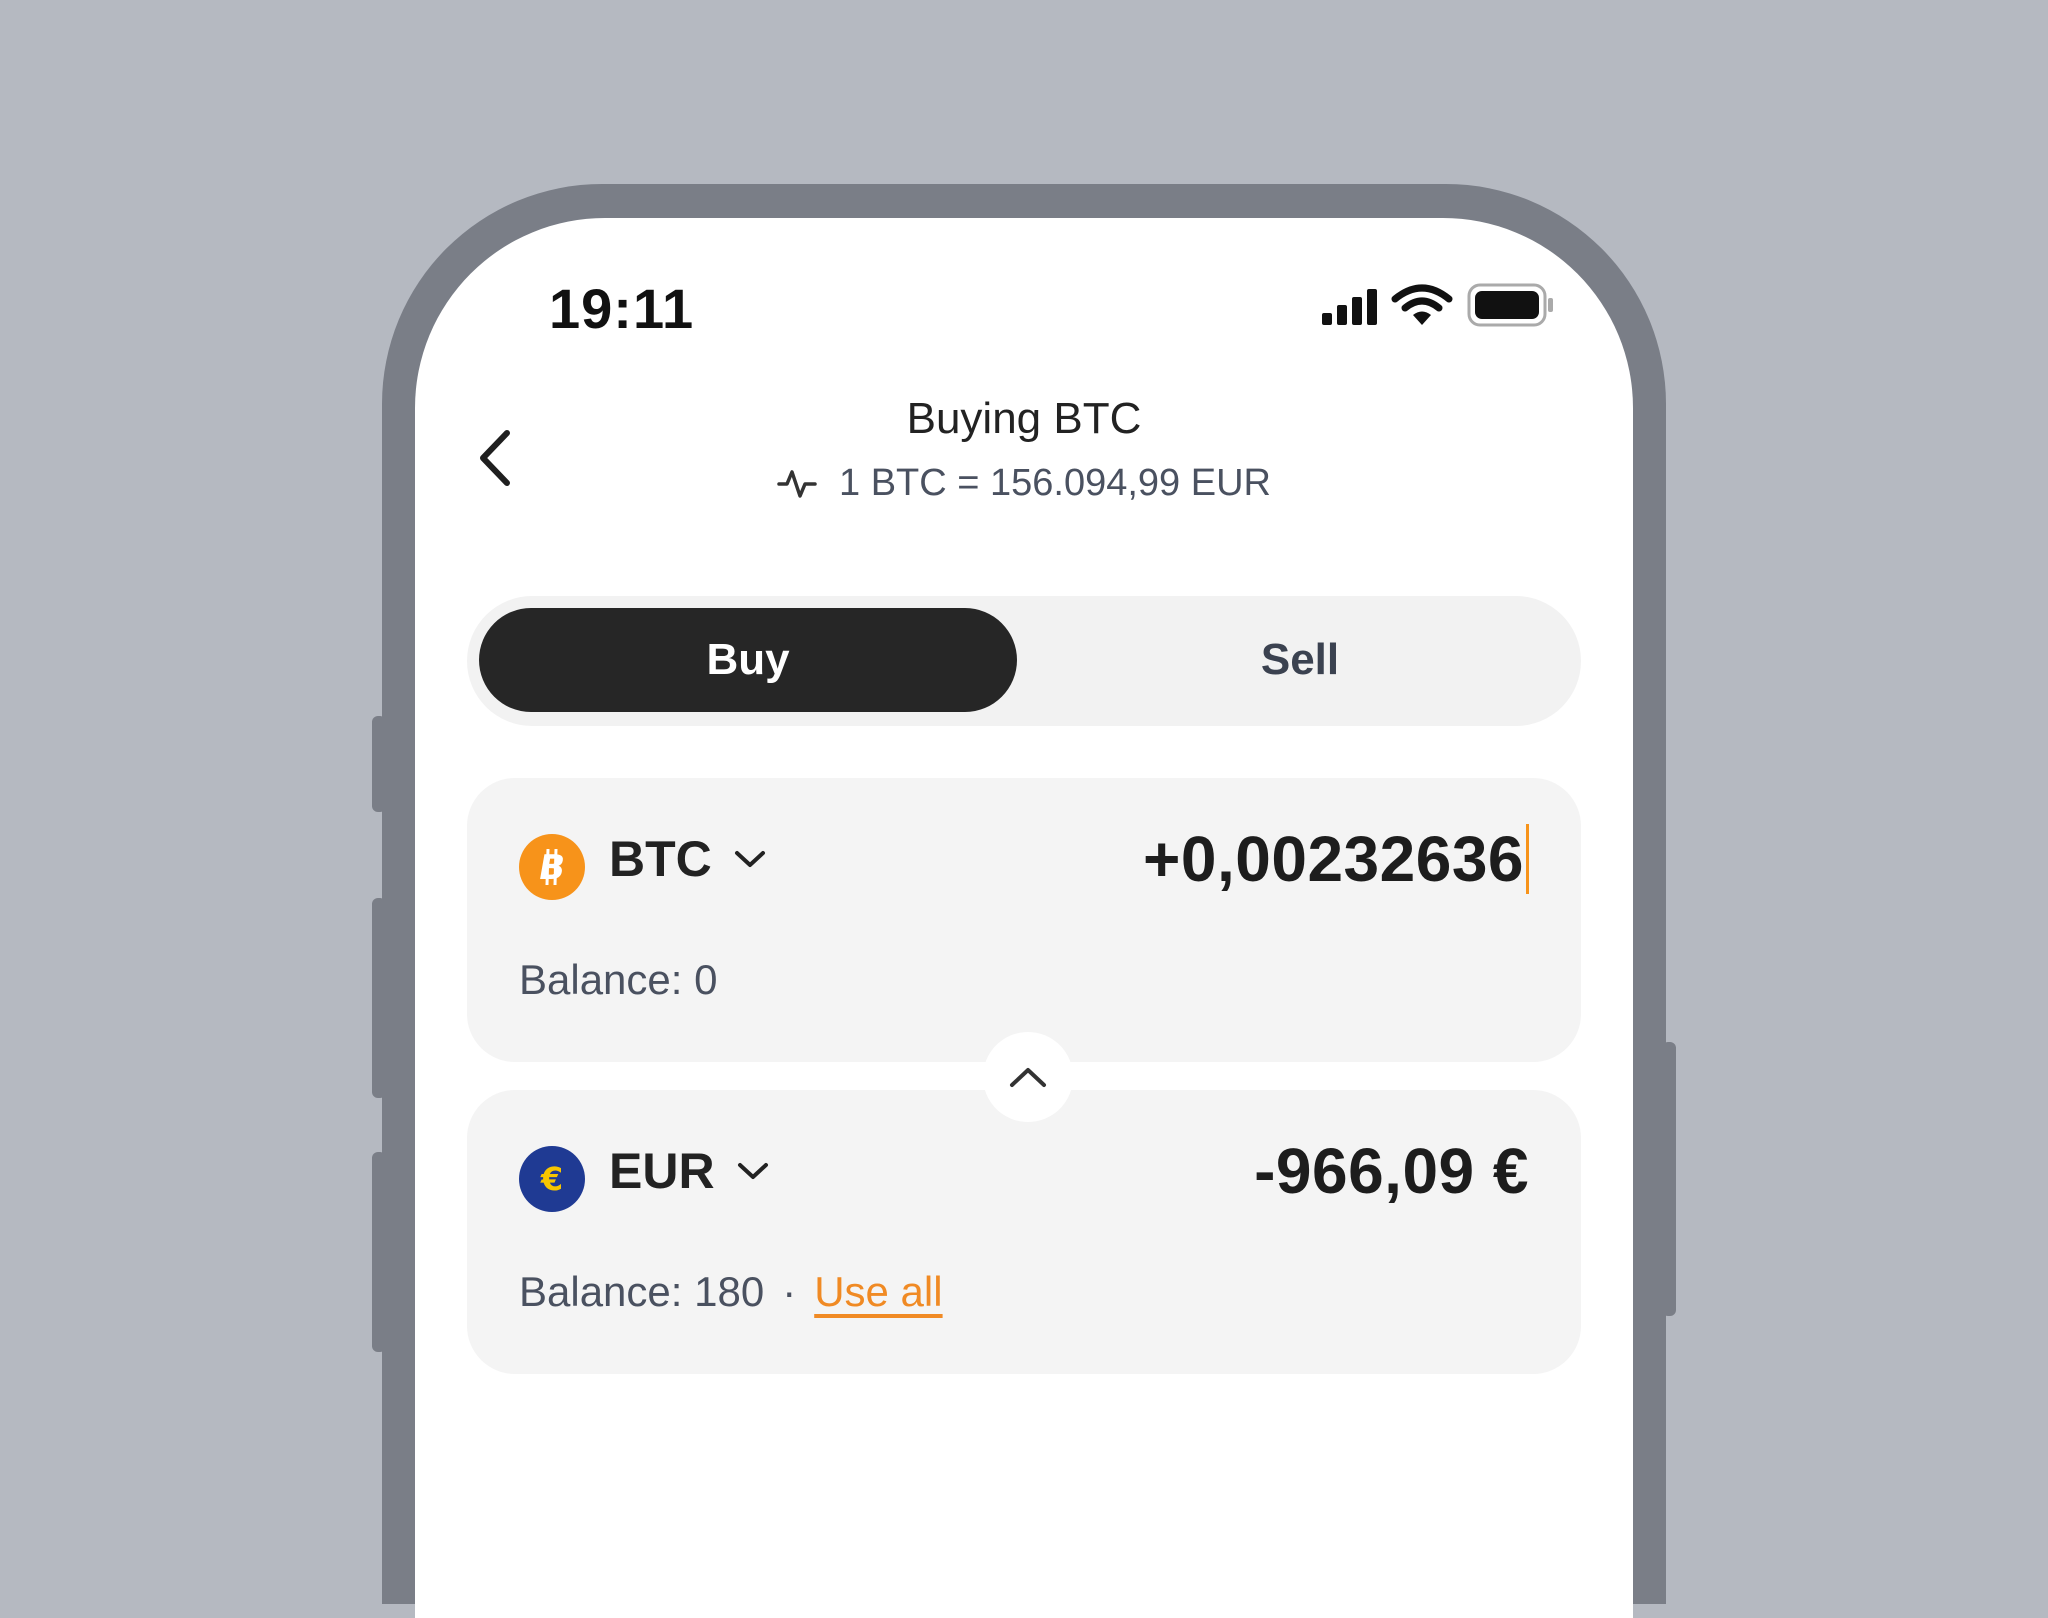  Describe the element at coordinates (748, 660) in the screenshot. I see `tab-buy: Buy` at that location.